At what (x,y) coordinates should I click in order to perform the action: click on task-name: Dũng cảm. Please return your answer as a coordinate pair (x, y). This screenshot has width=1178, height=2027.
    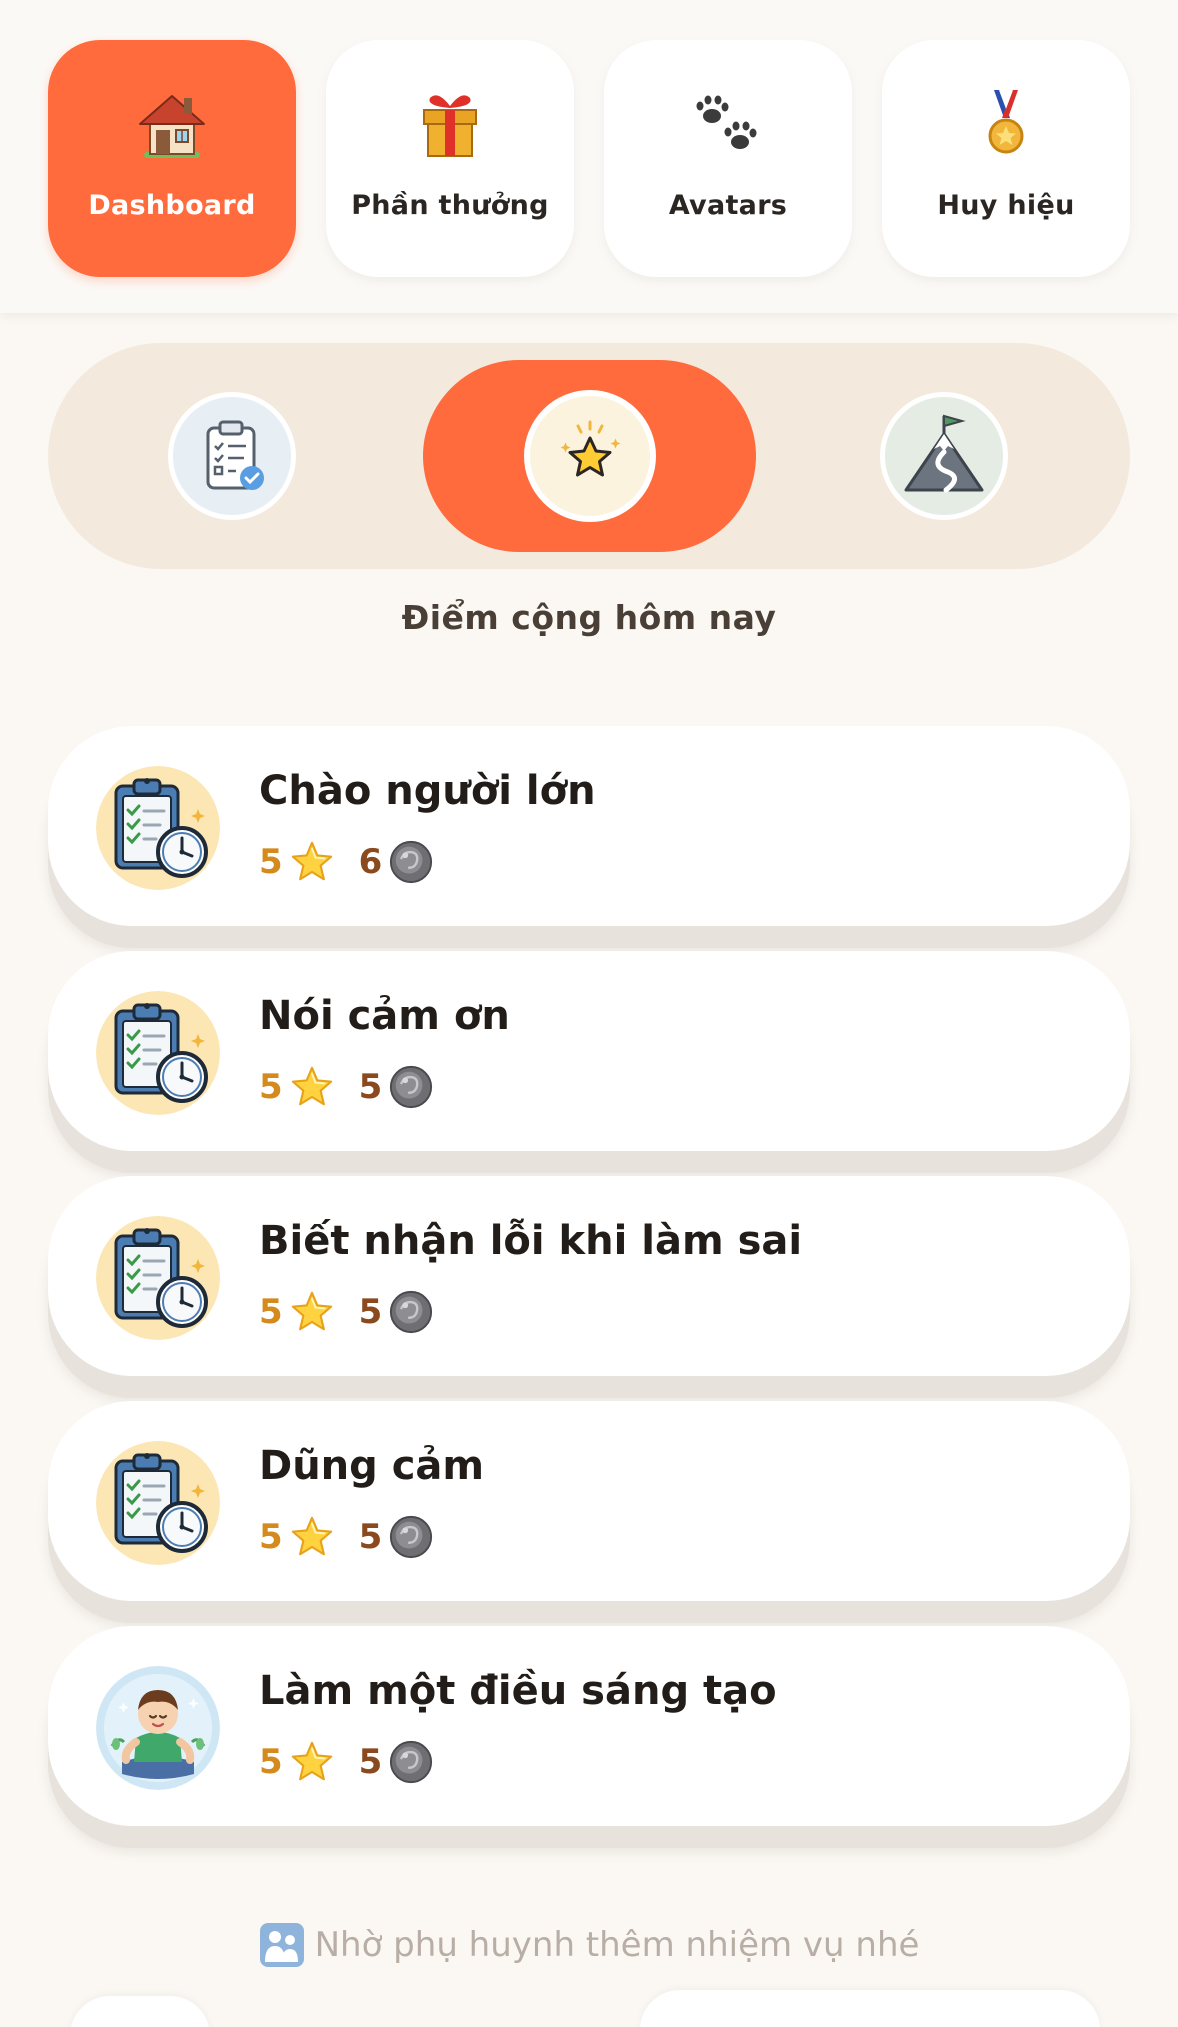
    Looking at the image, I should click on (372, 1466).